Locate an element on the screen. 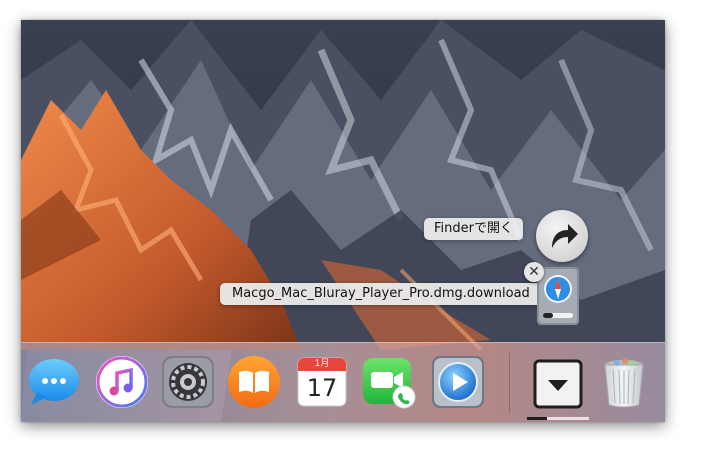 This screenshot has height=464, width=708. download-progress-fill is located at coordinates (537, 418).